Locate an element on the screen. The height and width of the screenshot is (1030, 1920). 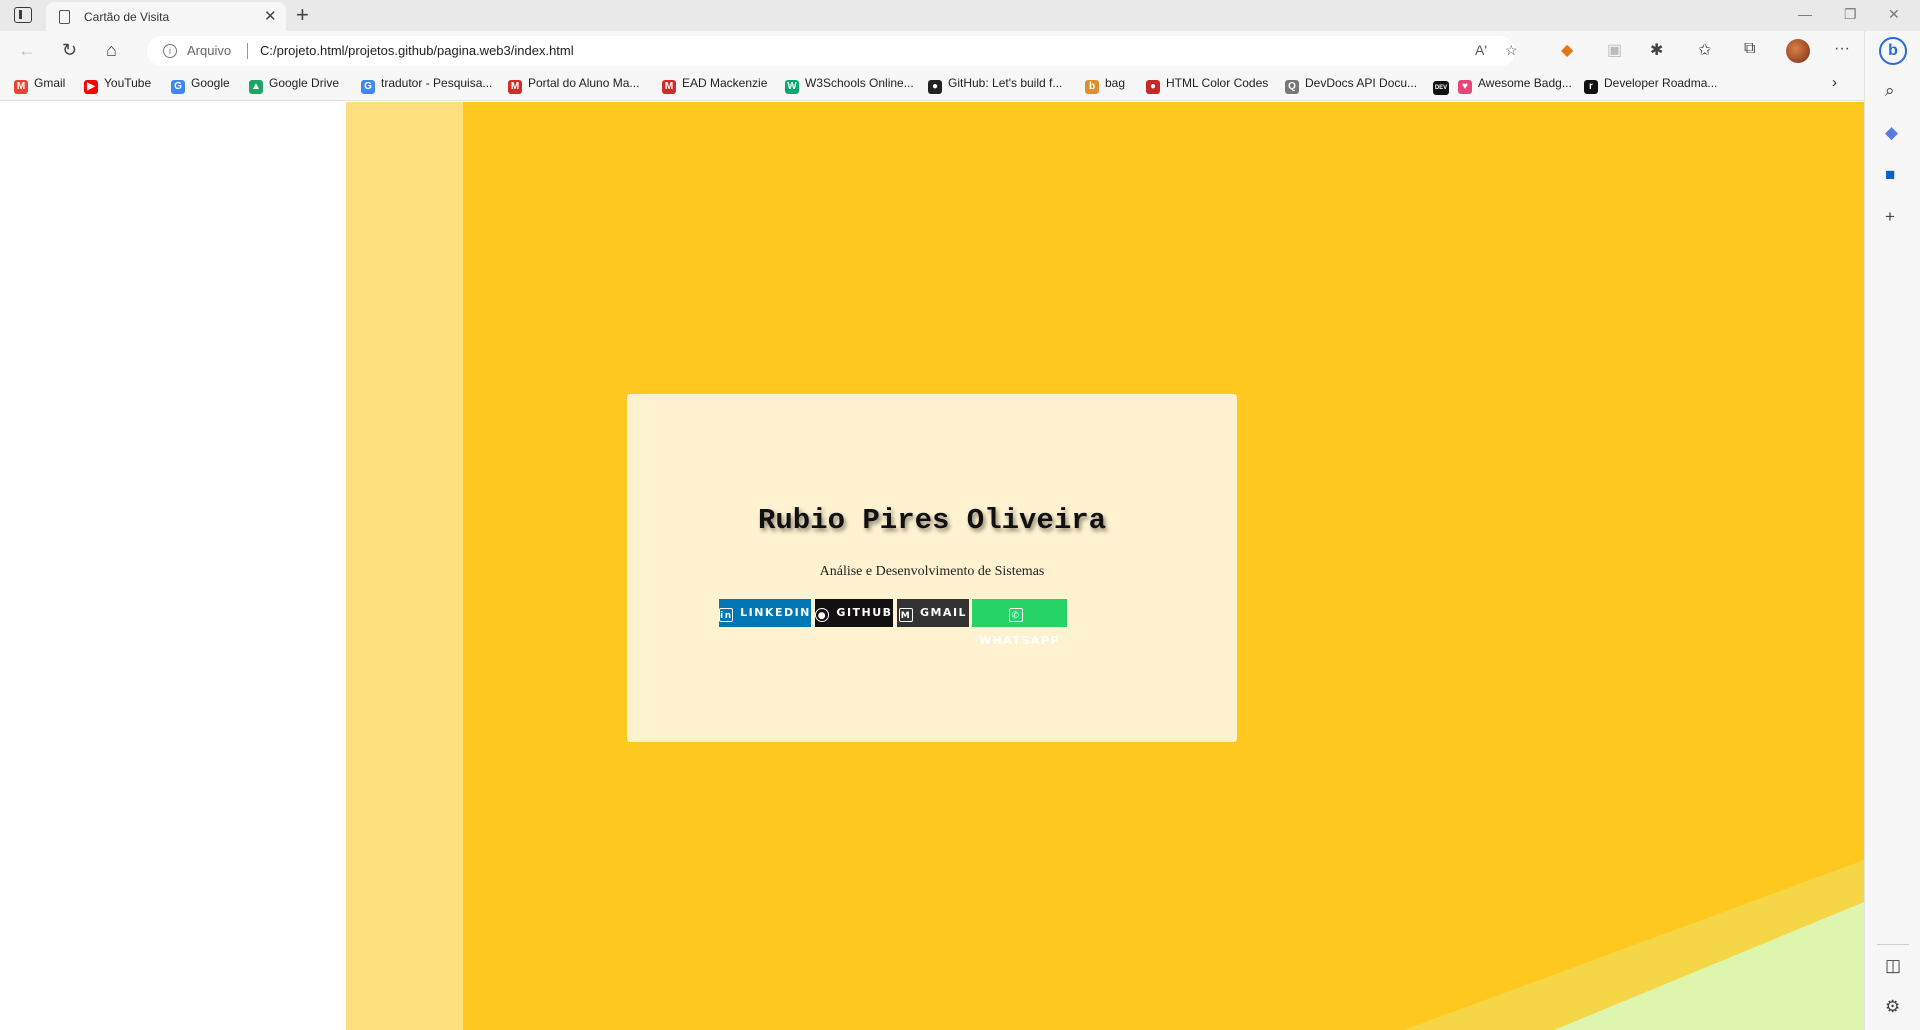
bookmark-icon: Q is located at coordinates (1292, 87).